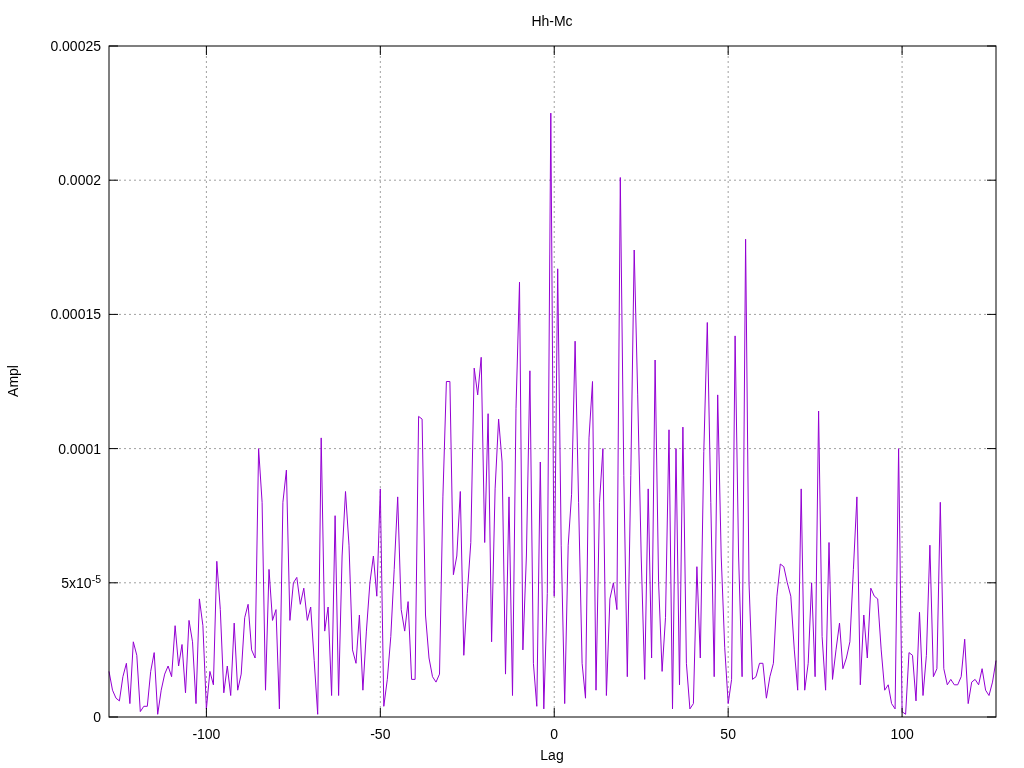  What do you see at coordinates (554, 734) in the screenshot?
I see `x-tick-label: 0` at bounding box center [554, 734].